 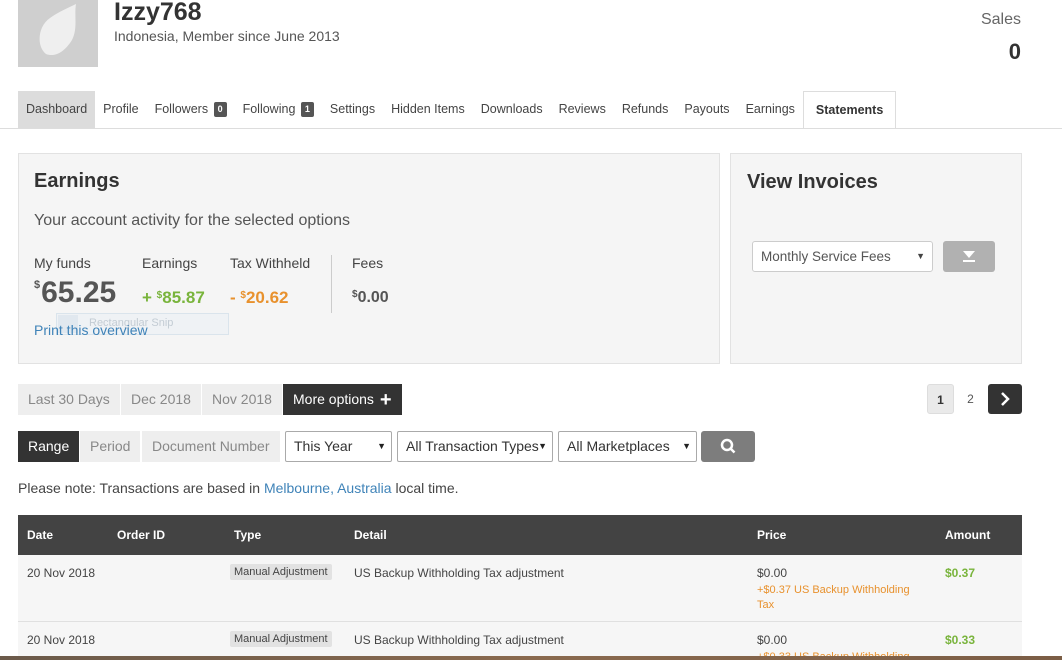 I want to click on tab-refunds: Refunds, so click(x=645, y=109).